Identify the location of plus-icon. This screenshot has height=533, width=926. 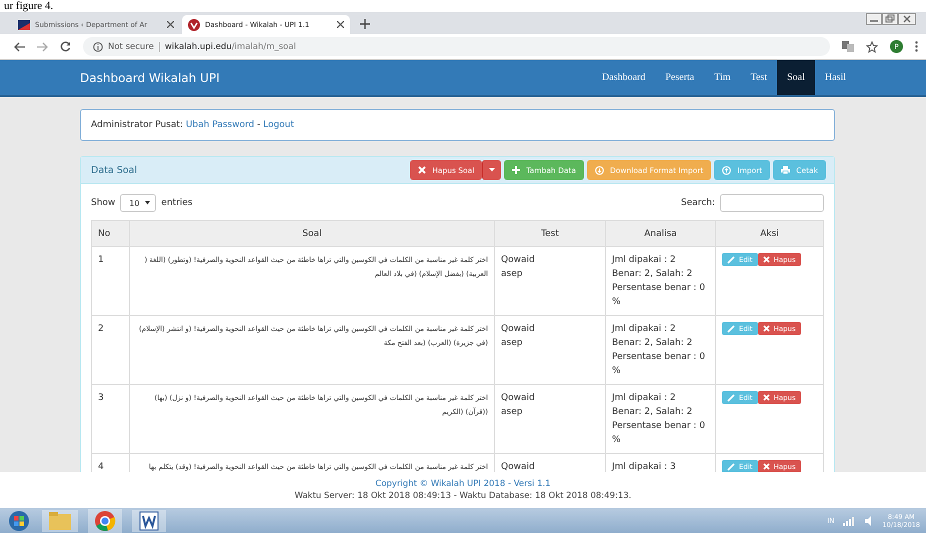
(516, 170).